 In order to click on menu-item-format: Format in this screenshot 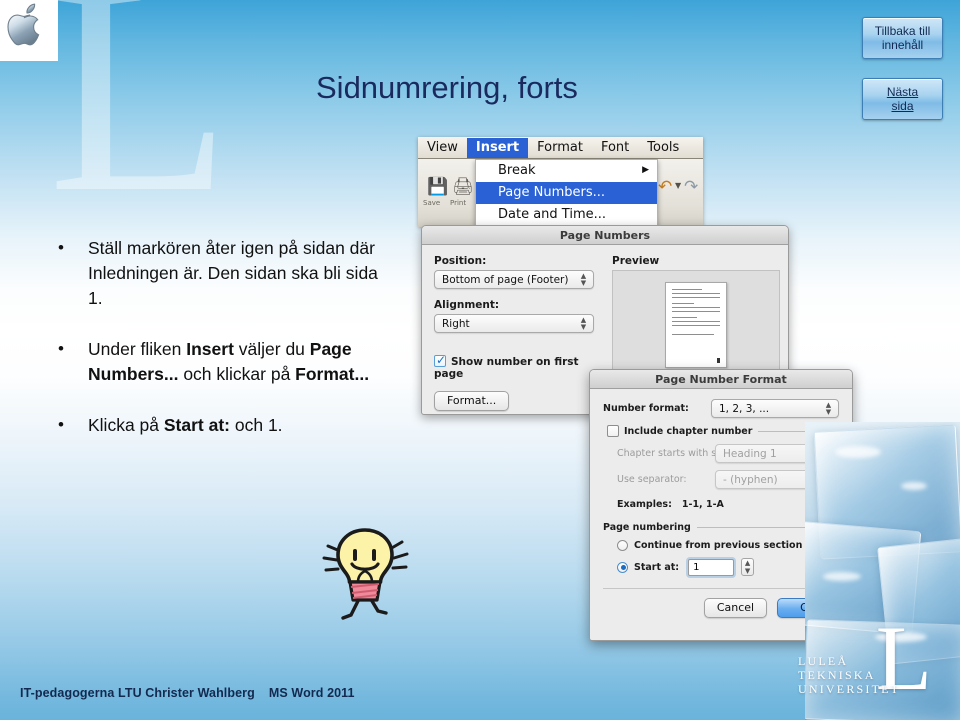, I will do `click(560, 148)`.